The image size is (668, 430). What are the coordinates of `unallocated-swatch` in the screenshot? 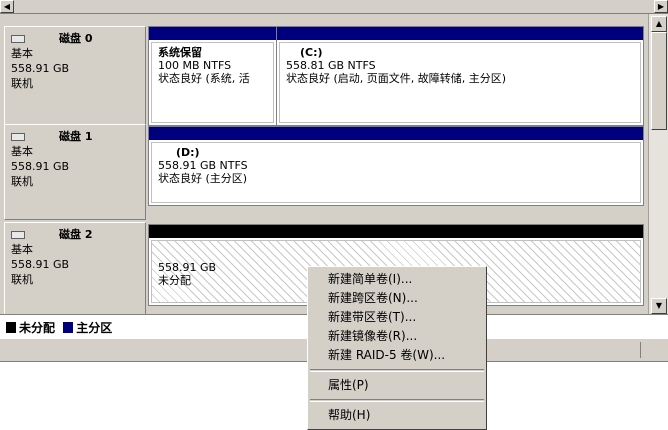 It's located at (11, 327).